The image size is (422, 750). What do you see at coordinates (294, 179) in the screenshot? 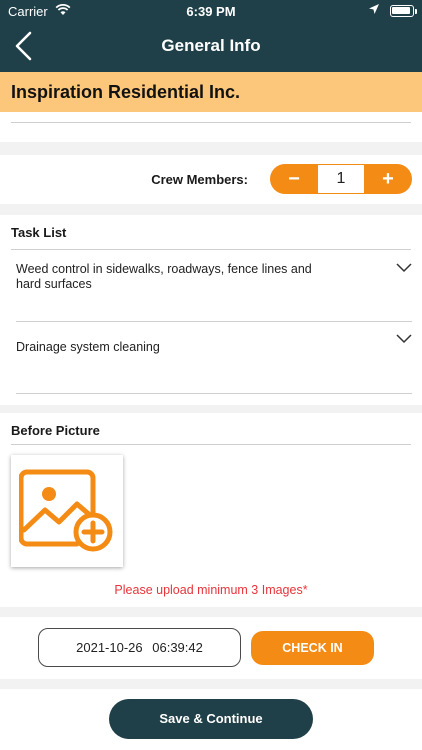
I see `decrement-button: −` at bounding box center [294, 179].